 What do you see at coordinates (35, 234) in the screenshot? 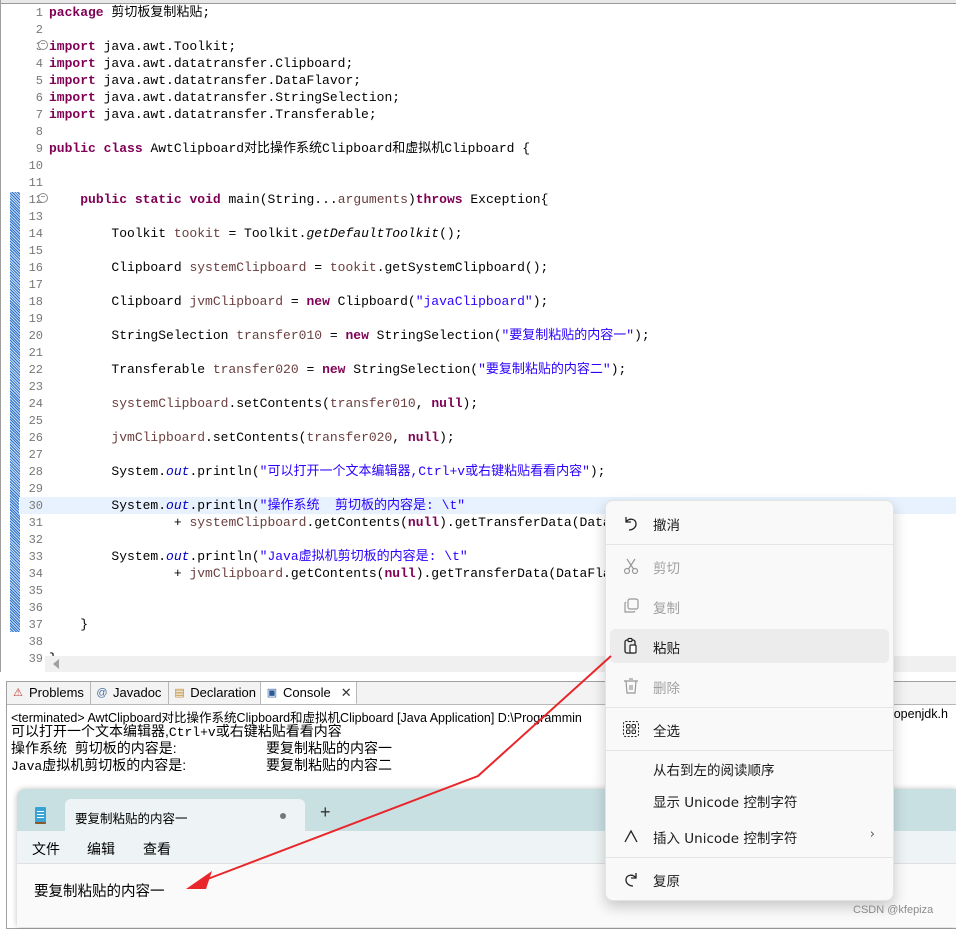
I see `line-number: 14` at bounding box center [35, 234].